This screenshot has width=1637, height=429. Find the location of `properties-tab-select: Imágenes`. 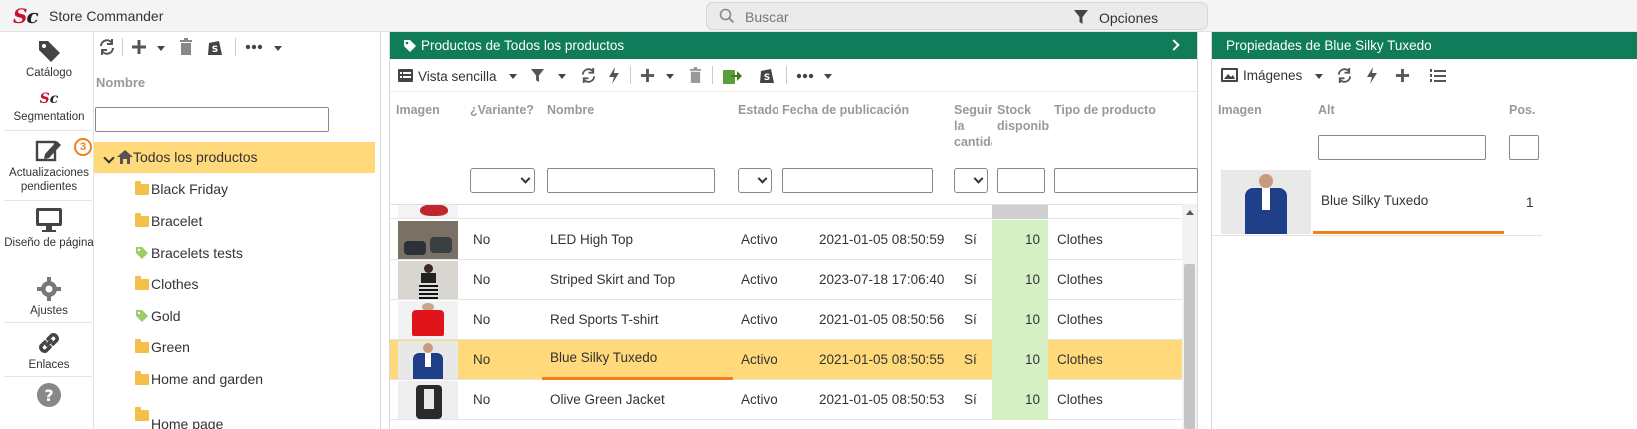

properties-tab-select: Imágenes is located at coordinates (1272, 75).